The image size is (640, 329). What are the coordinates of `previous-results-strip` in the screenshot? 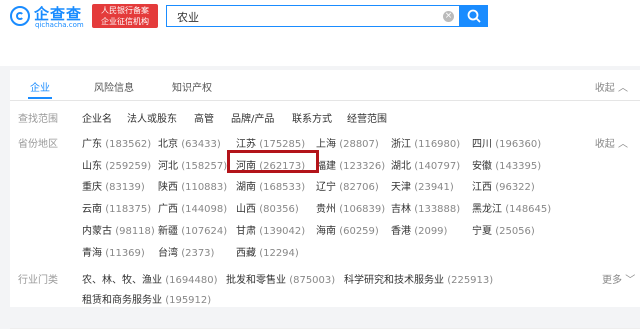 It's located at (320, 49).